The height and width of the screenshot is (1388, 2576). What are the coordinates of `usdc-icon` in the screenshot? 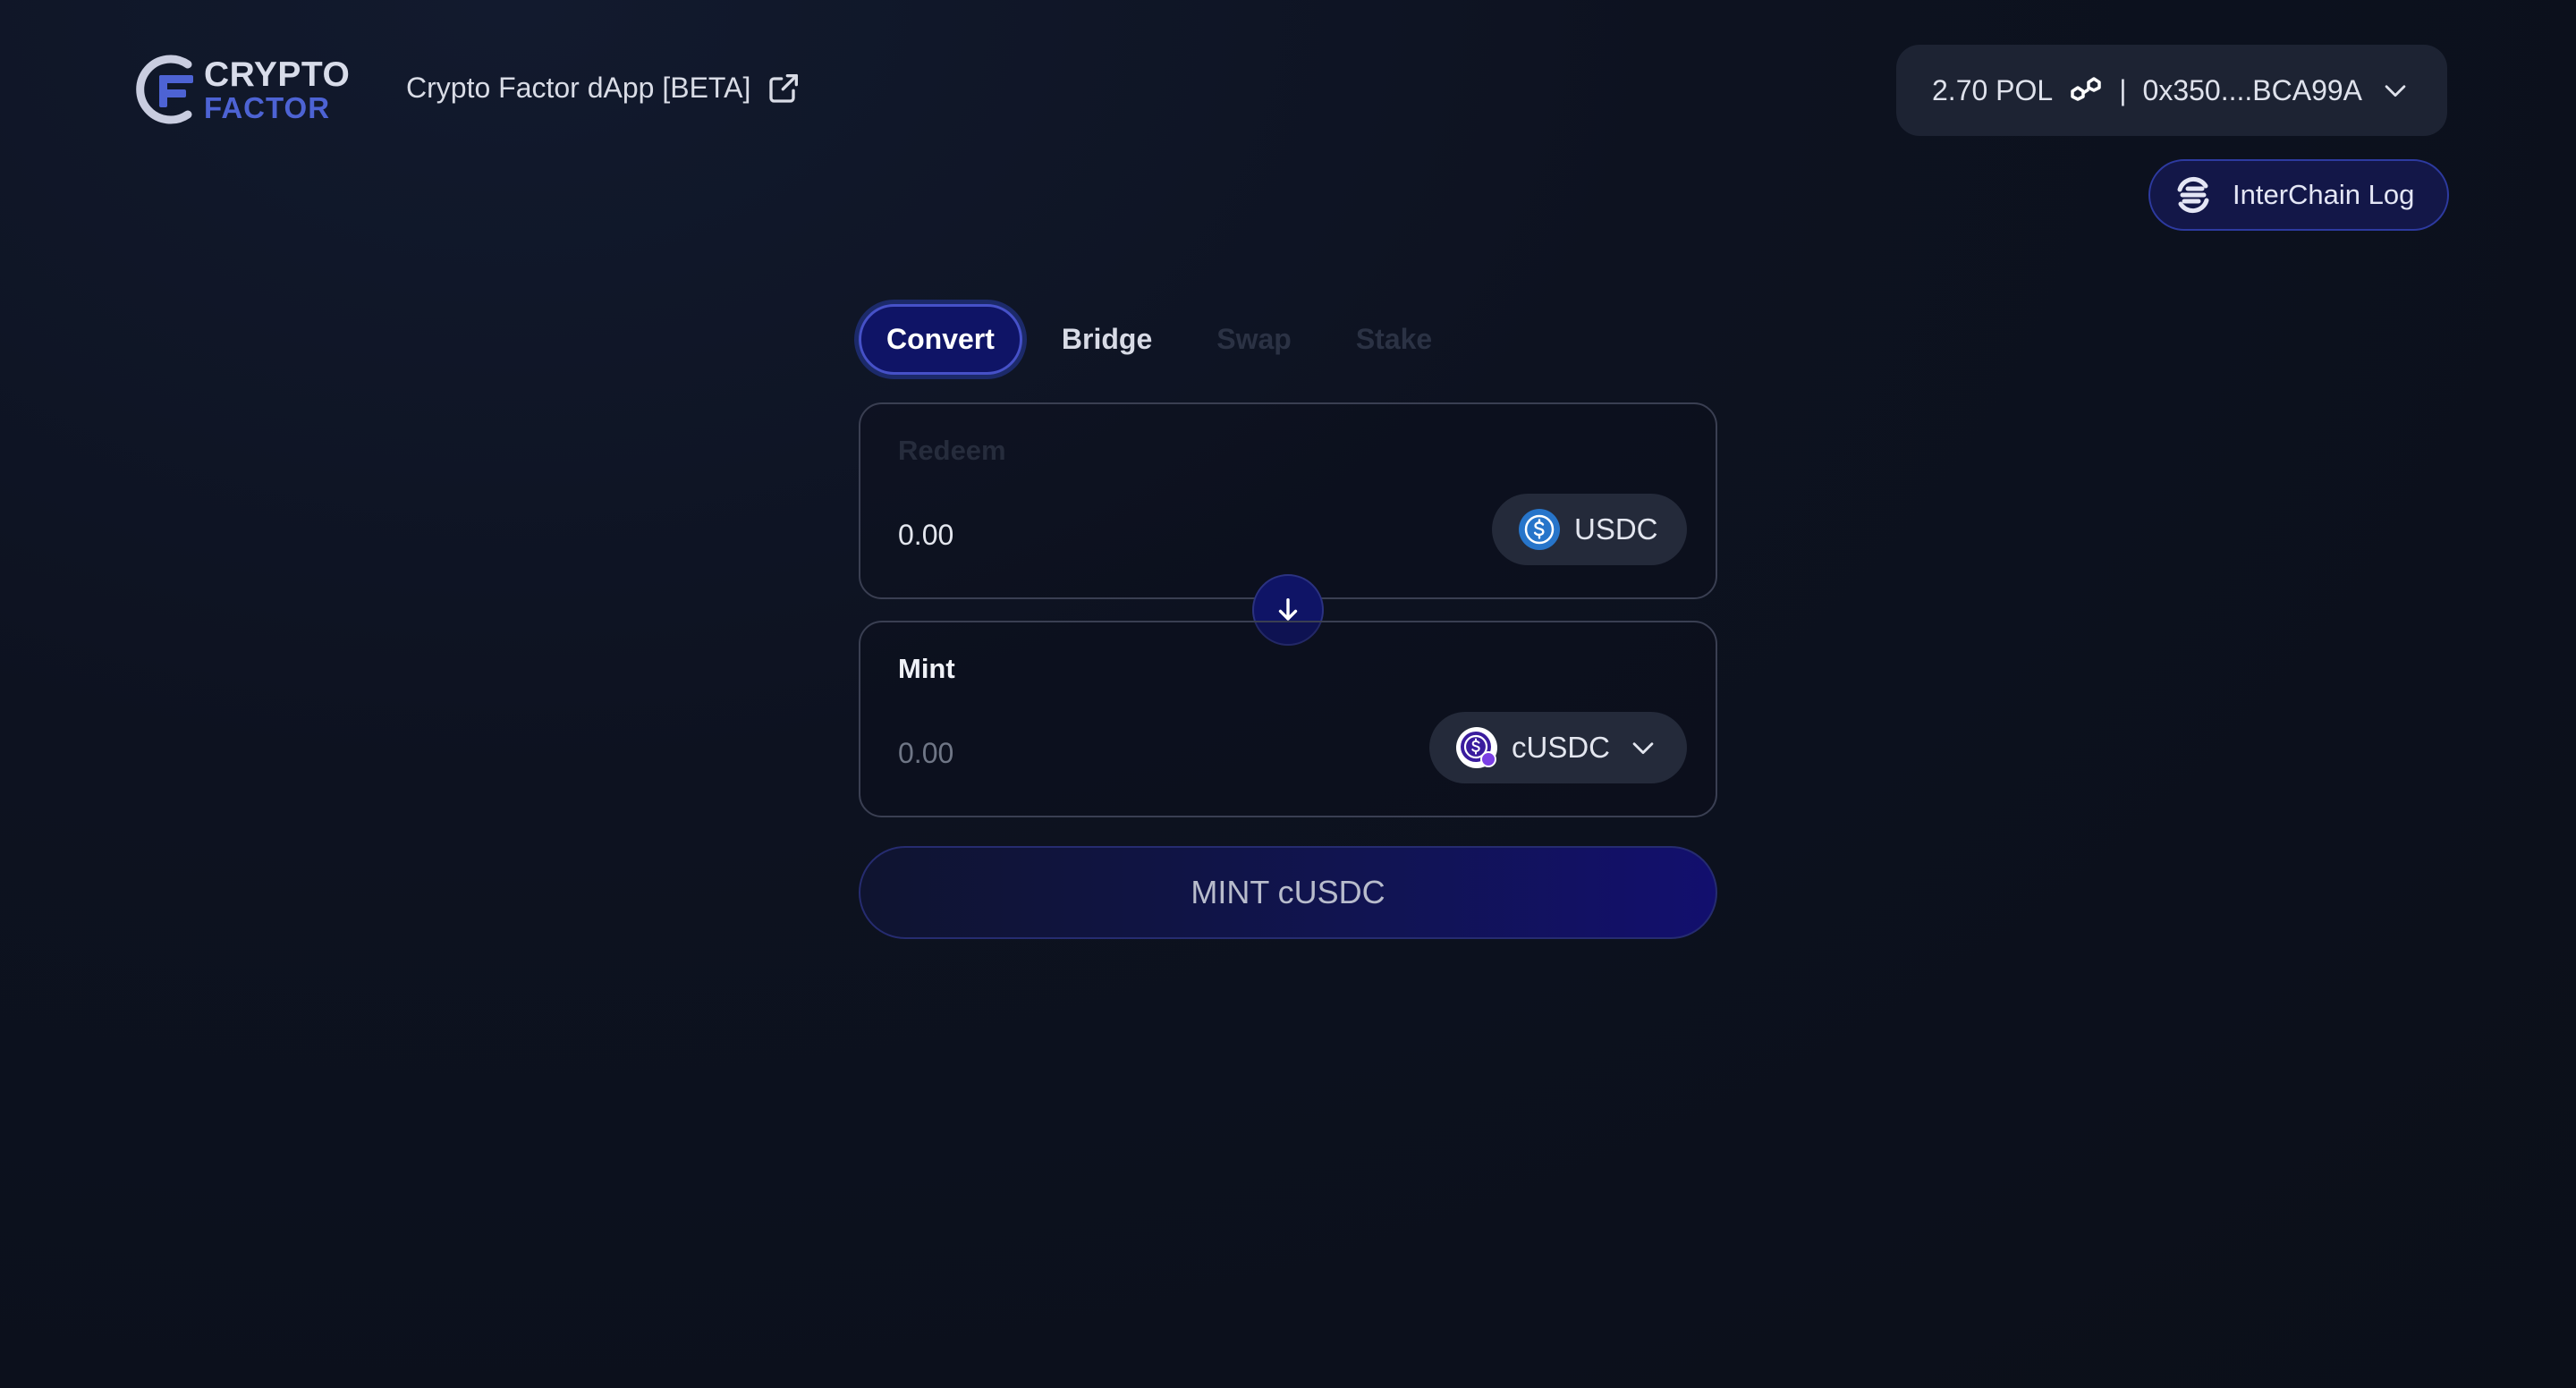 It's located at (1539, 530).